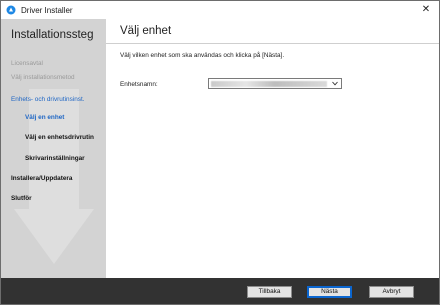 This screenshot has width=440, height=305. I want to click on chevron-down-icon, so click(335, 83).